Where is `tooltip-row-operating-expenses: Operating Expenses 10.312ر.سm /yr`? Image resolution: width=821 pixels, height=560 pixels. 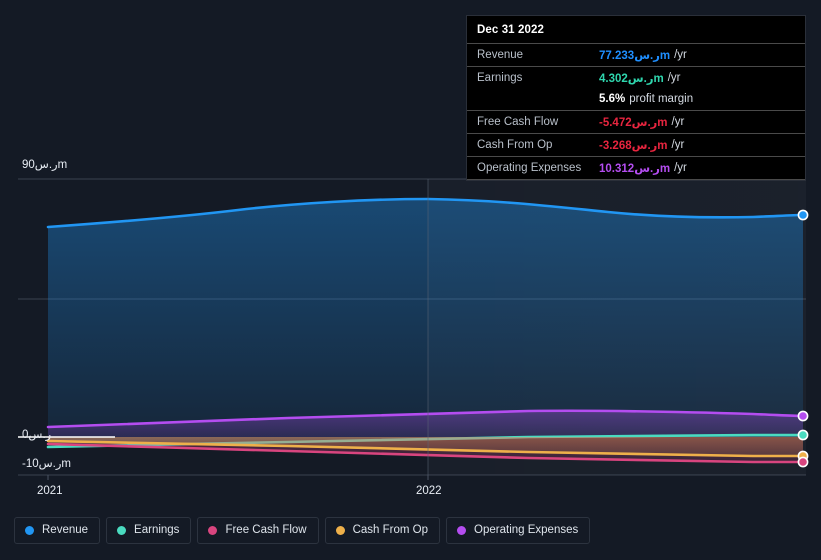
tooltip-row-operating-expenses: Operating Expenses 10.312ر.سm /yr is located at coordinates (636, 168).